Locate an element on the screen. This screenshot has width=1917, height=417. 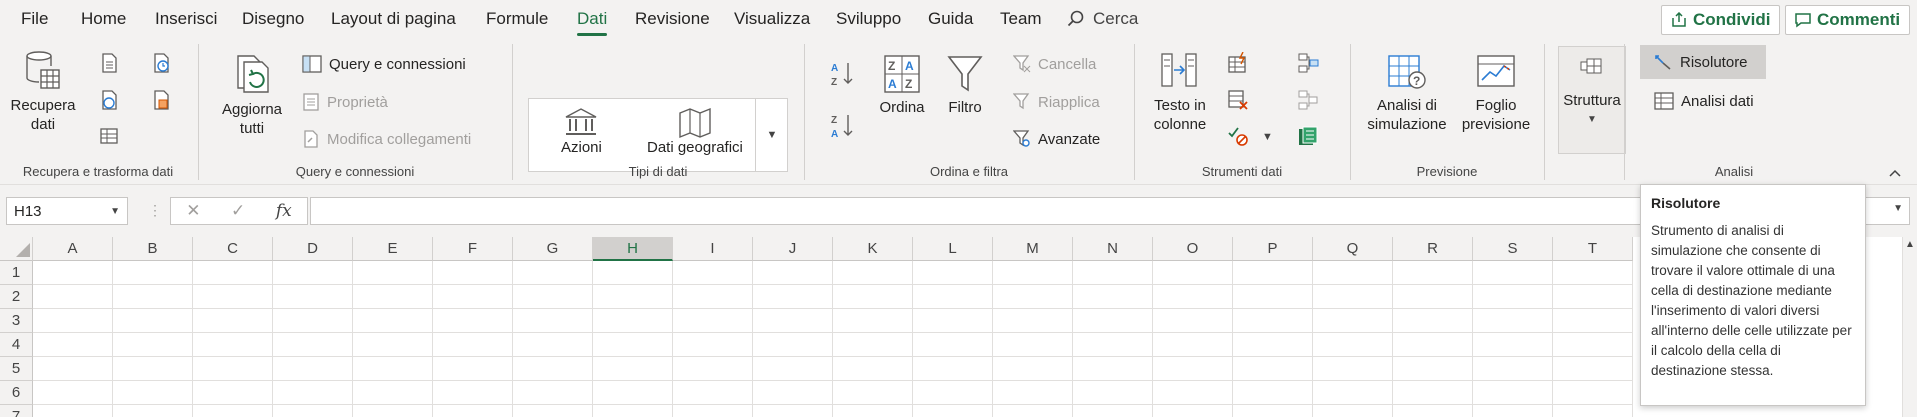
column-header-g: G is located at coordinates (553, 249).